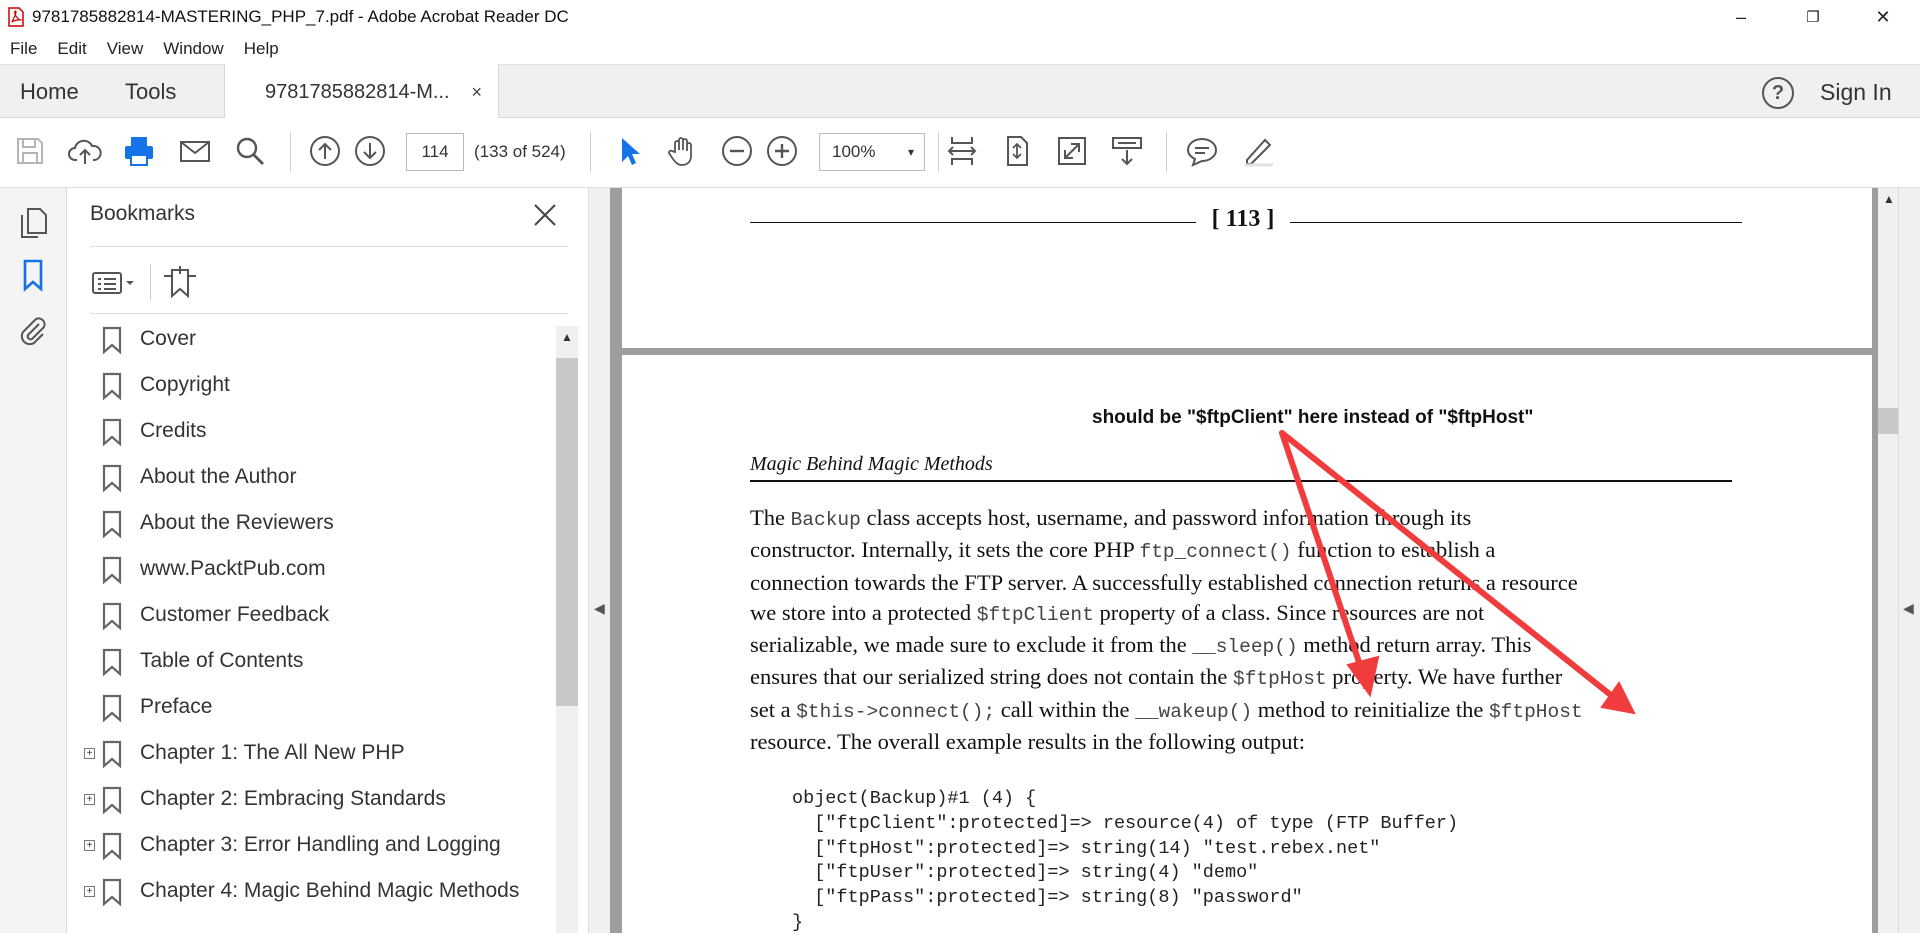 The image size is (1920, 945). I want to click on search-icon, so click(250, 151).